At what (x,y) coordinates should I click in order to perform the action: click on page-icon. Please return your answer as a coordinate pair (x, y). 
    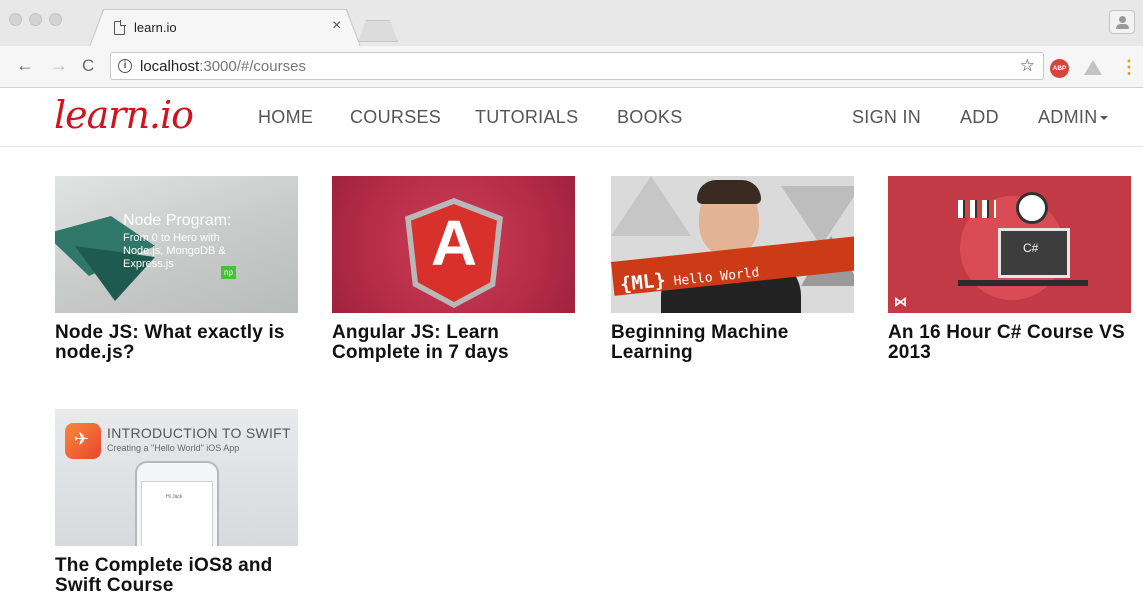
    Looking at the image, I should click on (120, 27).